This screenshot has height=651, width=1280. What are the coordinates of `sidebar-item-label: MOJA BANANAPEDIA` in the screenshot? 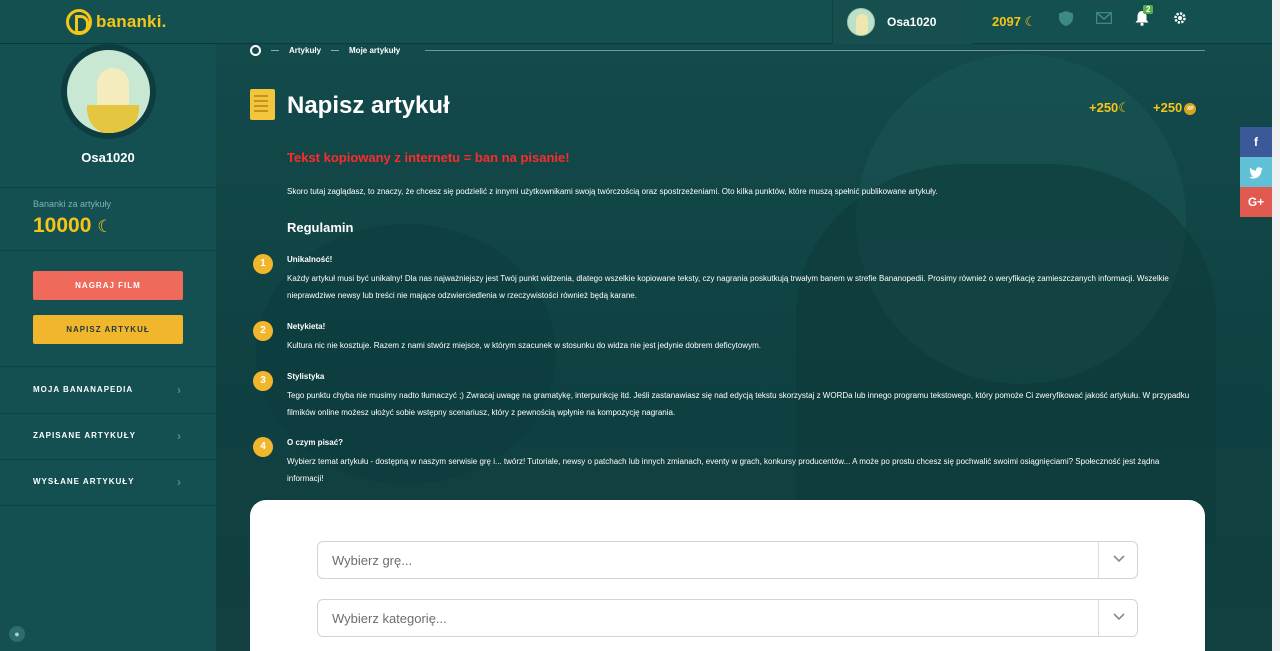 It's located at (83, 389).